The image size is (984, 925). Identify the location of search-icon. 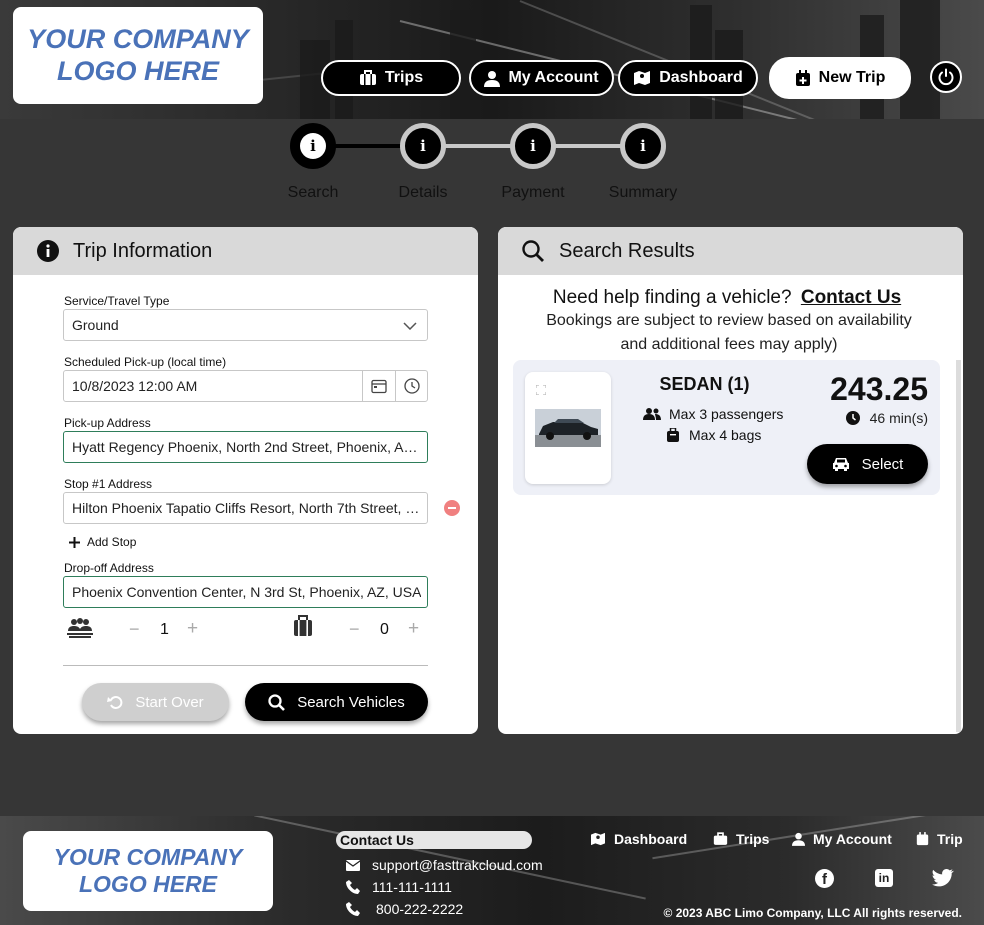
(277, 702).